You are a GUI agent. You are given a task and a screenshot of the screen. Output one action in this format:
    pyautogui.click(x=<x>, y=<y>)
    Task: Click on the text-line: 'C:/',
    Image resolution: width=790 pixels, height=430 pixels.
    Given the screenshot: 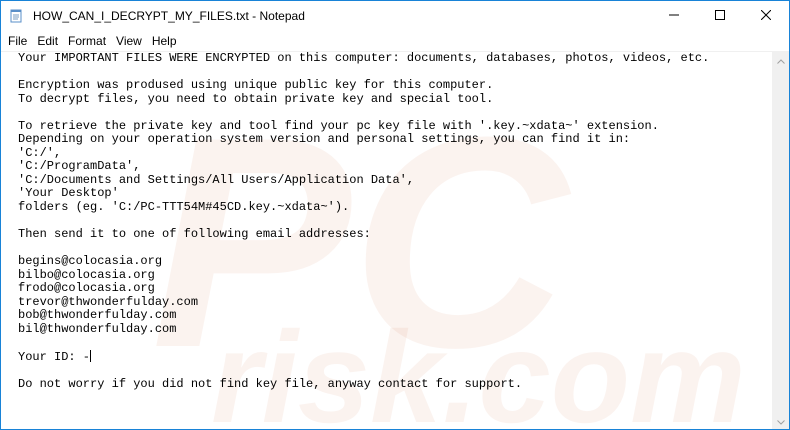 What is the action you would take?
    pyautogui.click(x=40, y=152)
    